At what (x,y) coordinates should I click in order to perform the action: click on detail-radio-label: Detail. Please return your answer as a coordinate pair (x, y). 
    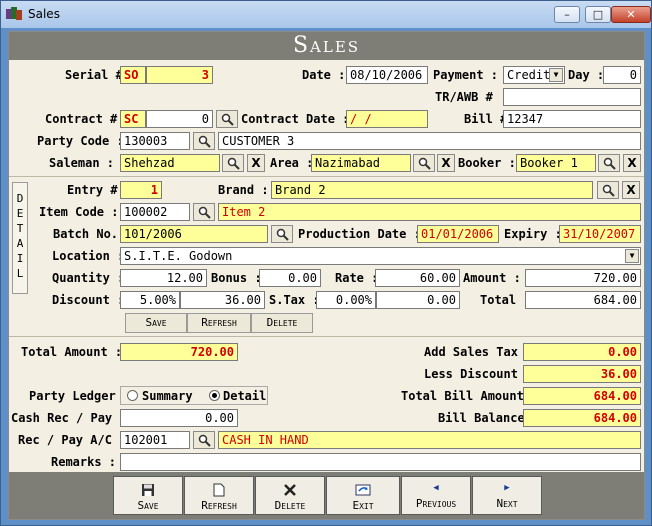
    Looking at the image, I should click on (244, 396).